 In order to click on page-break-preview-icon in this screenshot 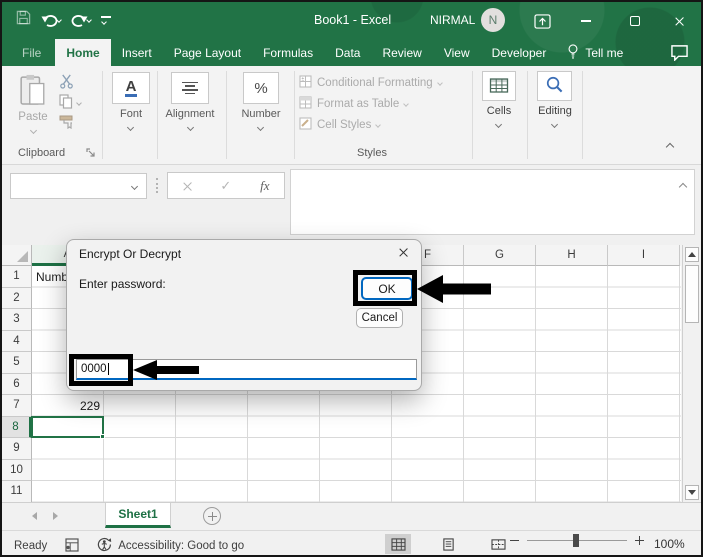, I will do `click(498, 544)`.